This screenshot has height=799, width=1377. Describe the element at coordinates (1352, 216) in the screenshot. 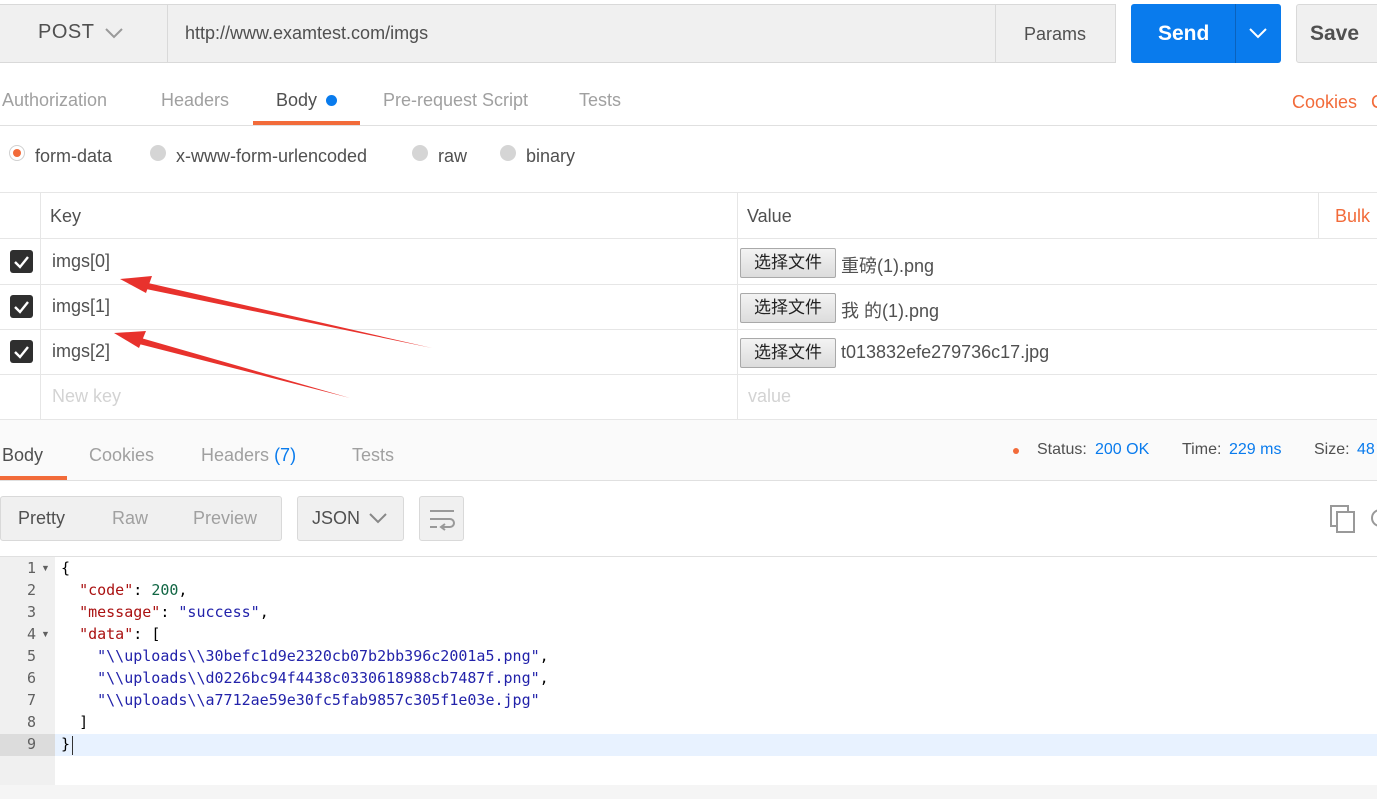

I see `bulk-edit-link: Bulk` at that location.